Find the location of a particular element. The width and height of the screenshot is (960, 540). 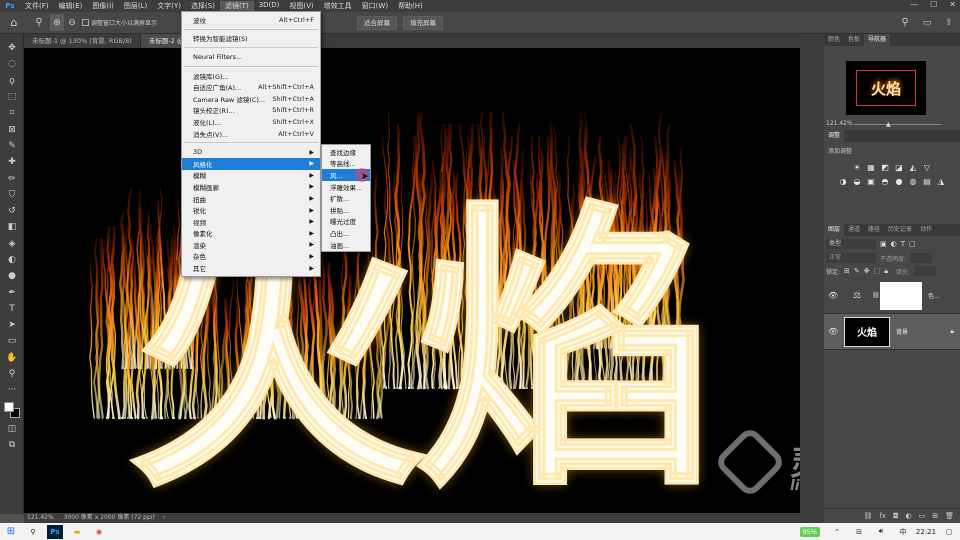

blend-mode-select: 正常 is located at coordinates (851, 258).